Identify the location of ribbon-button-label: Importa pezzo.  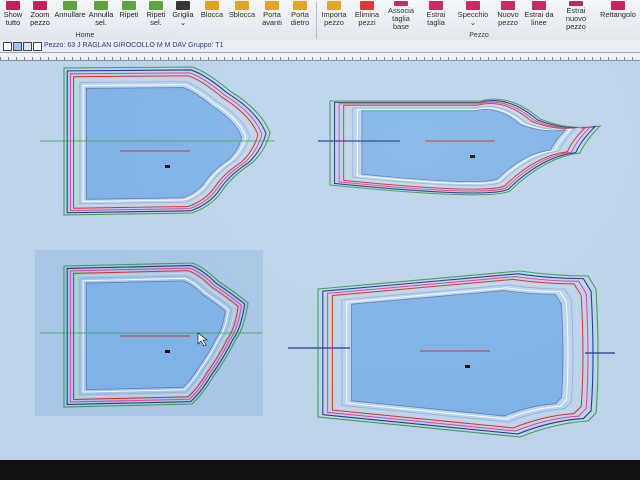
(334, 18).